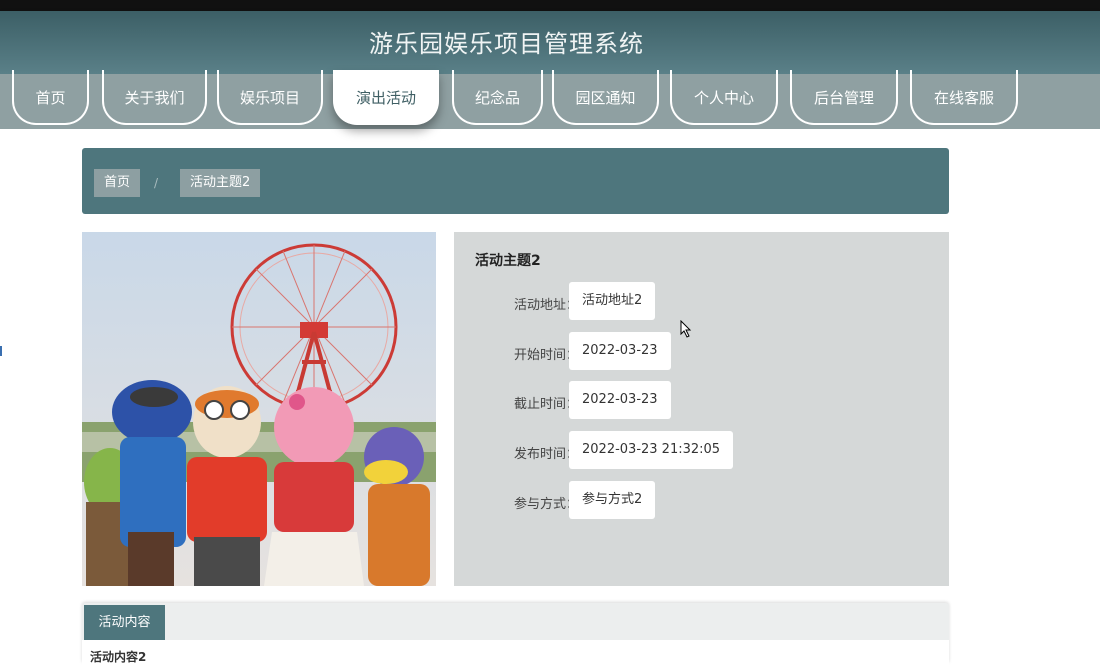 Image resolution: width=1100 pixels, height=670 pixels. Describe the element at coordinates (964, 97) in the screenshot. I see `nav-item-online-service: 在线客服` at that location.